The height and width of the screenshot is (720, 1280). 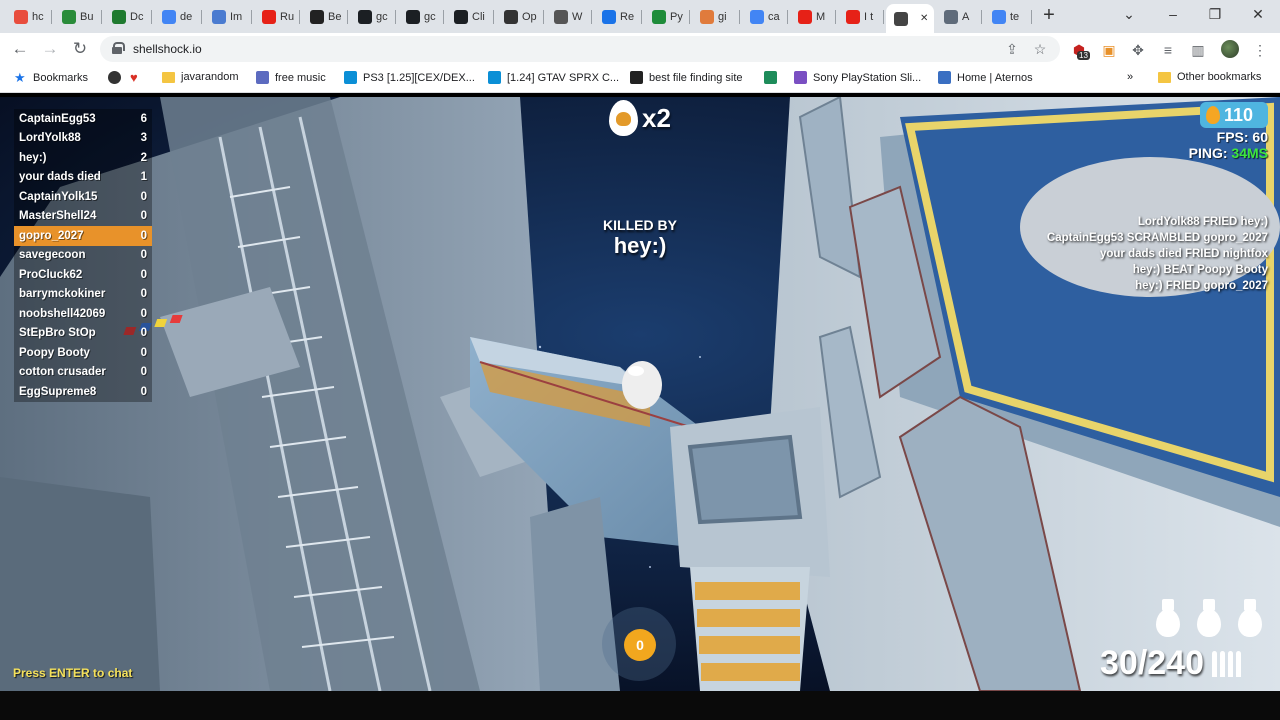 I want to click on grenade-counter: 0, so click(x=640, y=645).